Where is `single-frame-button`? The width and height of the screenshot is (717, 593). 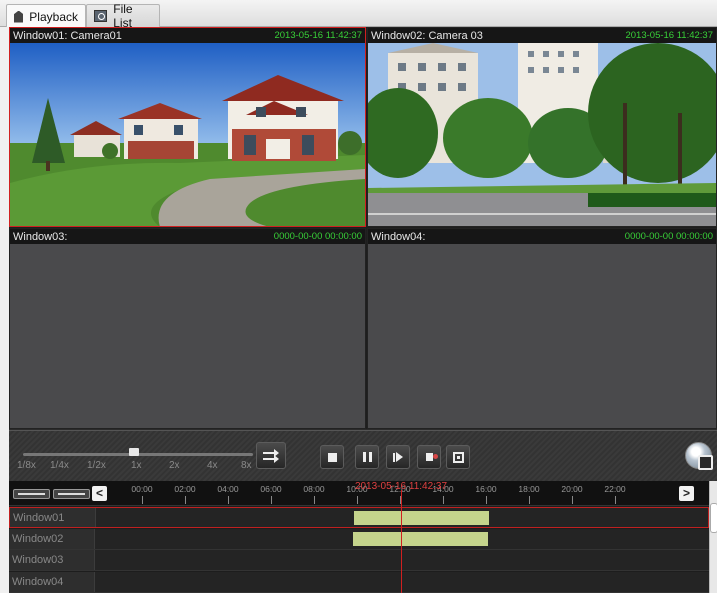 single-frame-button is located at coordinates (398, 457).